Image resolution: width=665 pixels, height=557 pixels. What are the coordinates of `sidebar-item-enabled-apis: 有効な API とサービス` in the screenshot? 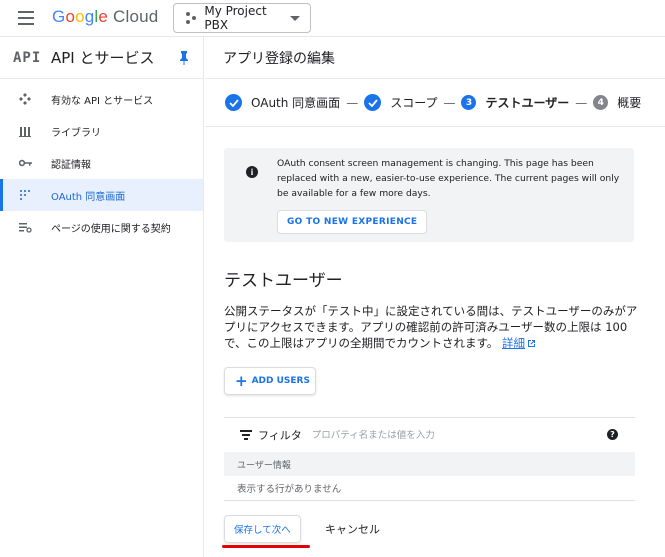 It's located at (101, 99).